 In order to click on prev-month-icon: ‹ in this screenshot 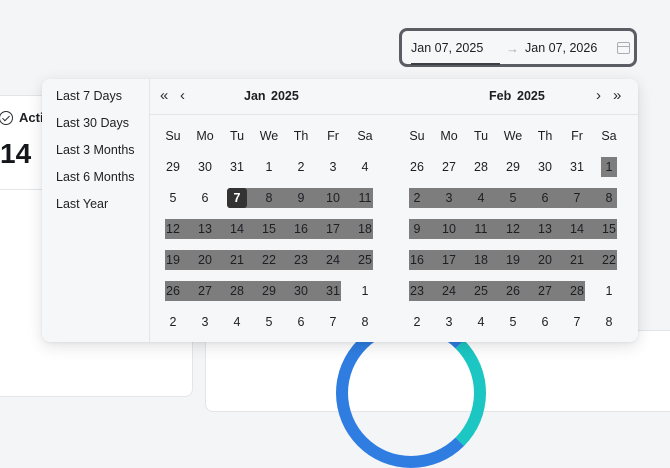, I will do `click(182, 95)`.